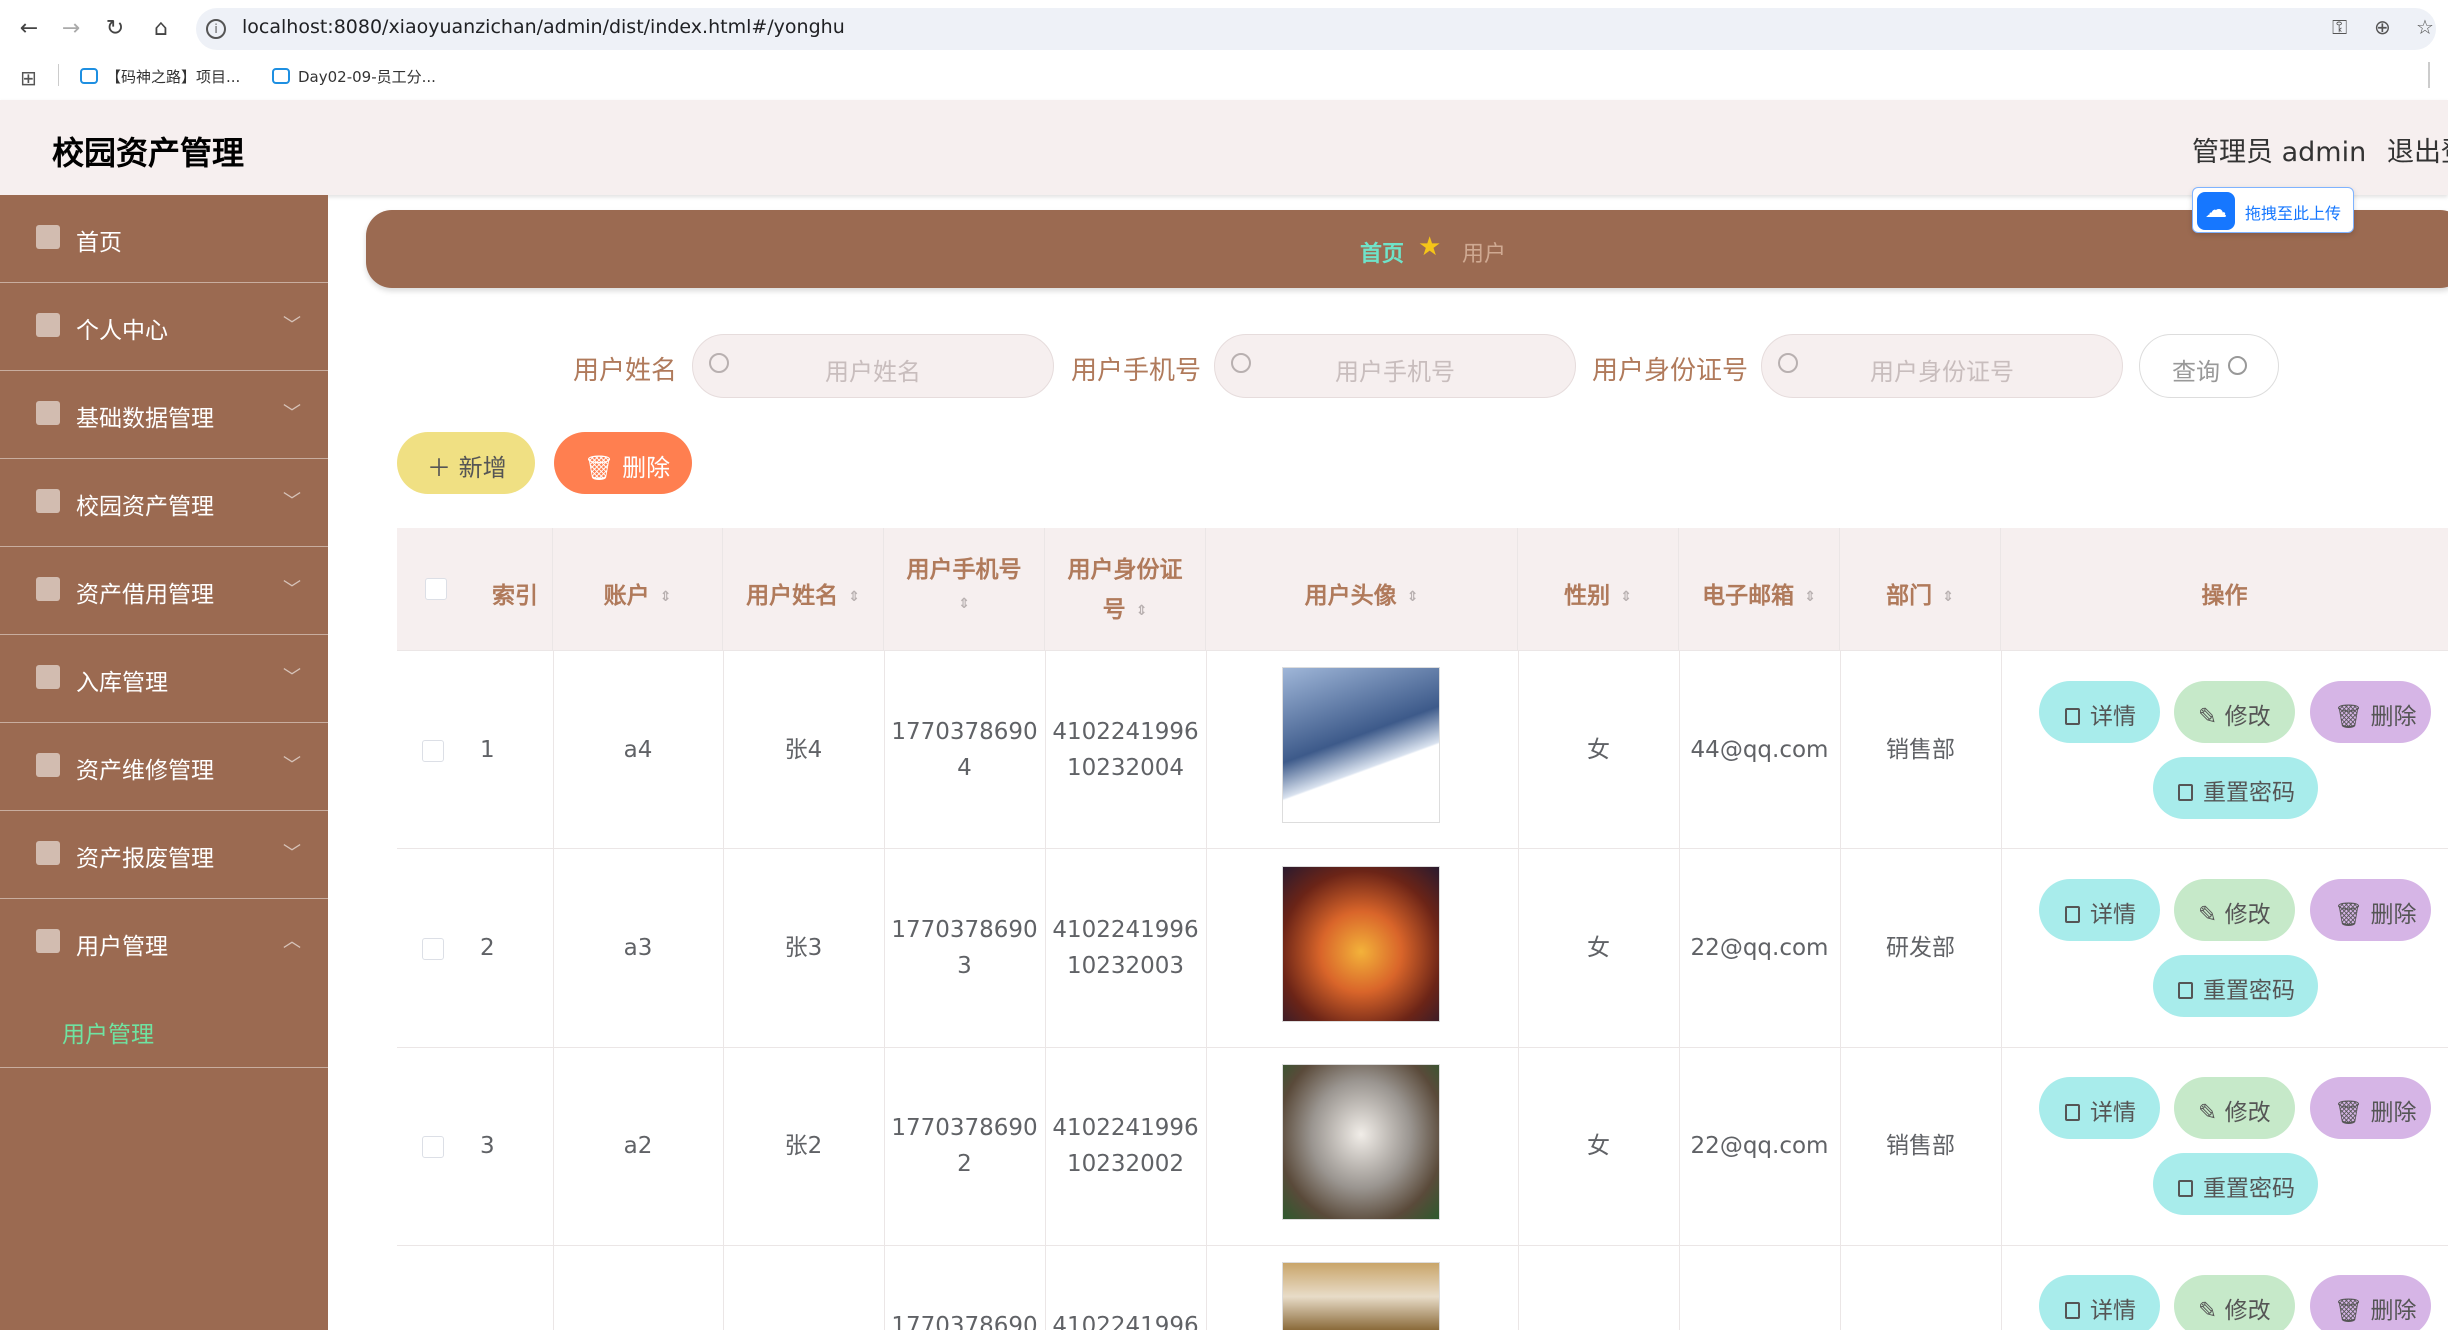 The image size is (2448, 1330). Describe the element at coordinates (1942, 366) in the screenshot. I see `search-id-input: 用户身份证号` at that location.